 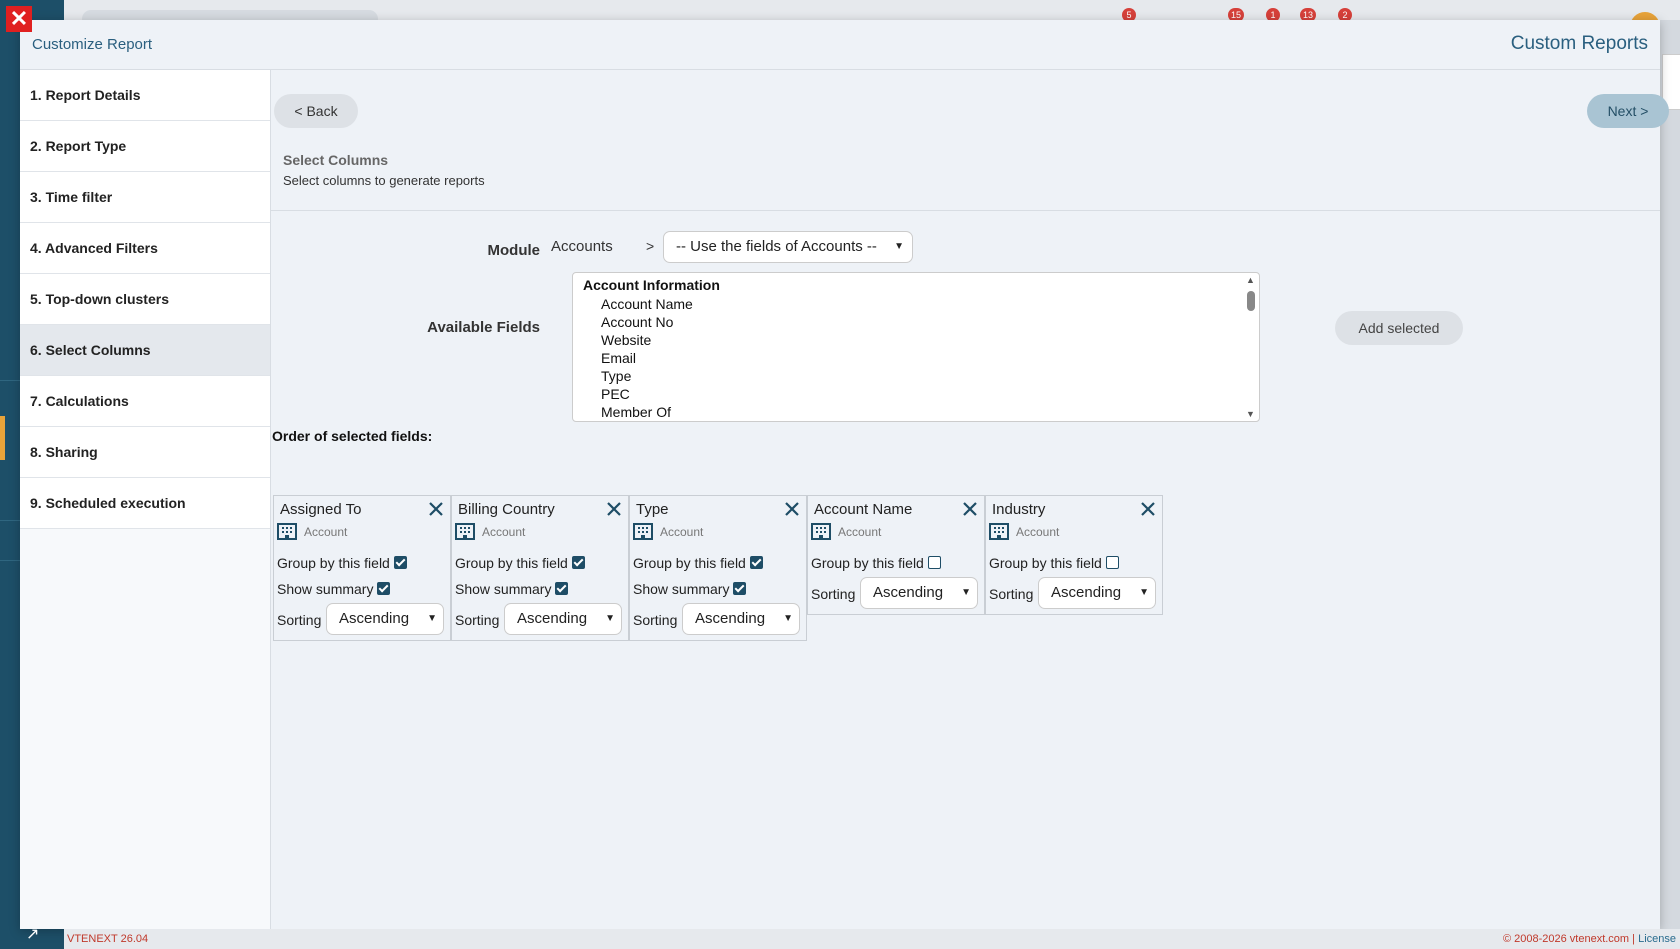 I want to click on add-selected-button: Add selected, so click(x=1399, y=328).